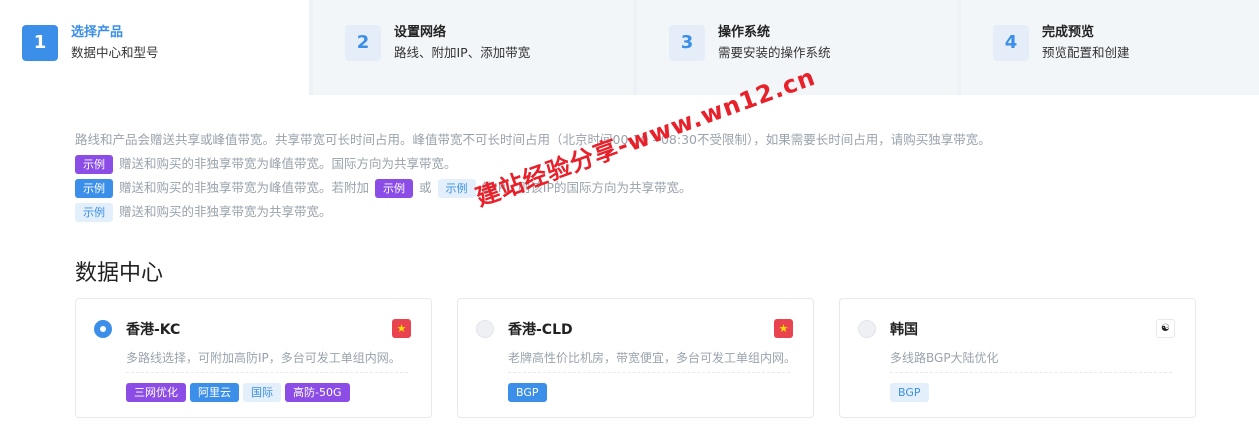 This screenshot has width=1259, height=444. Describe the element at coordinates (317, 392) in the screenshot. I see `datacenter-tag: 高防-50G` at that location.